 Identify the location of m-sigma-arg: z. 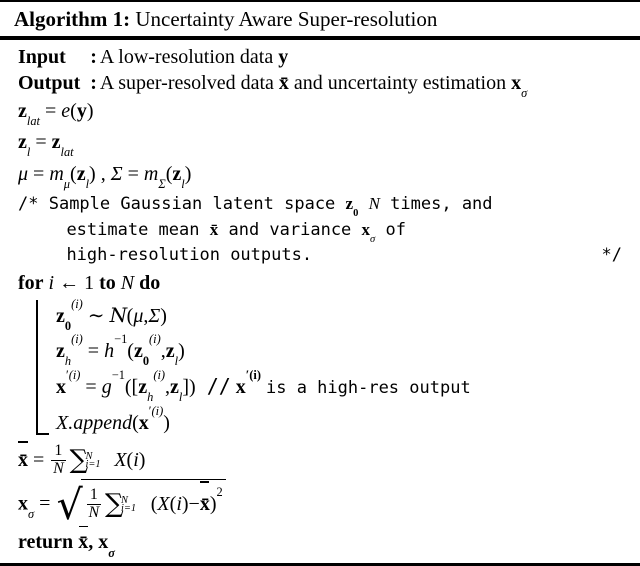
(177, 174).